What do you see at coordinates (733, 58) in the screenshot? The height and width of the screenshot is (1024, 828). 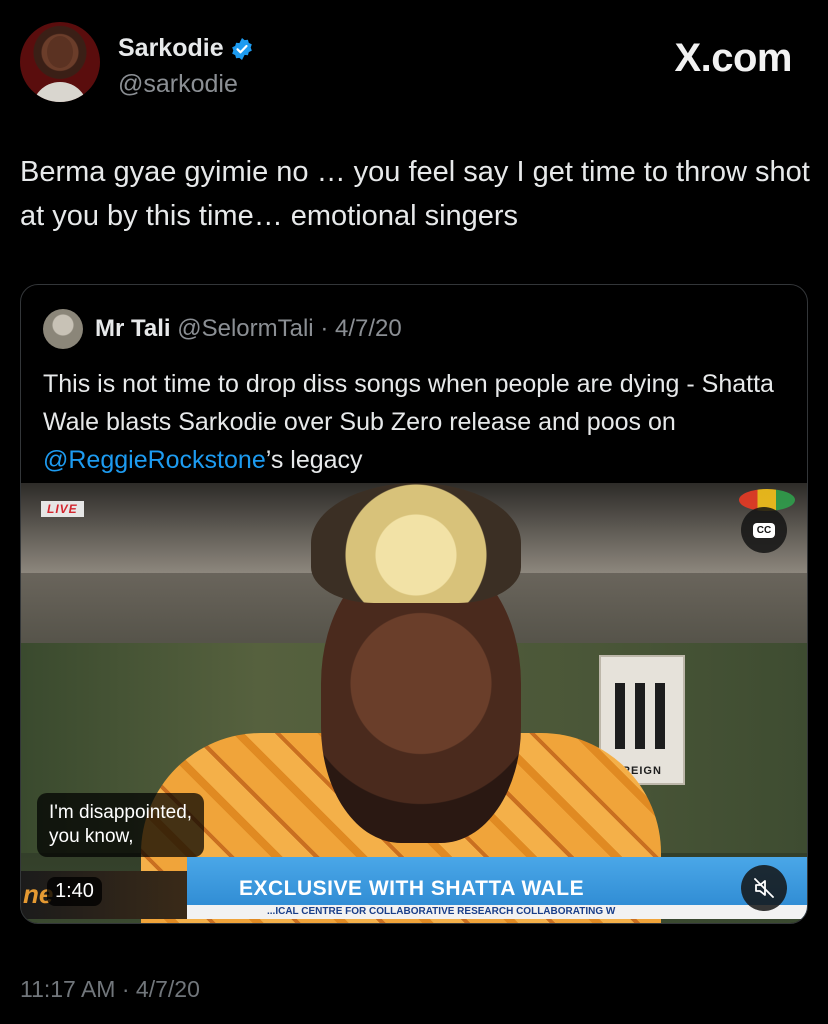 I see `brand-watermark: X.com` at bounding box center [733, 58].